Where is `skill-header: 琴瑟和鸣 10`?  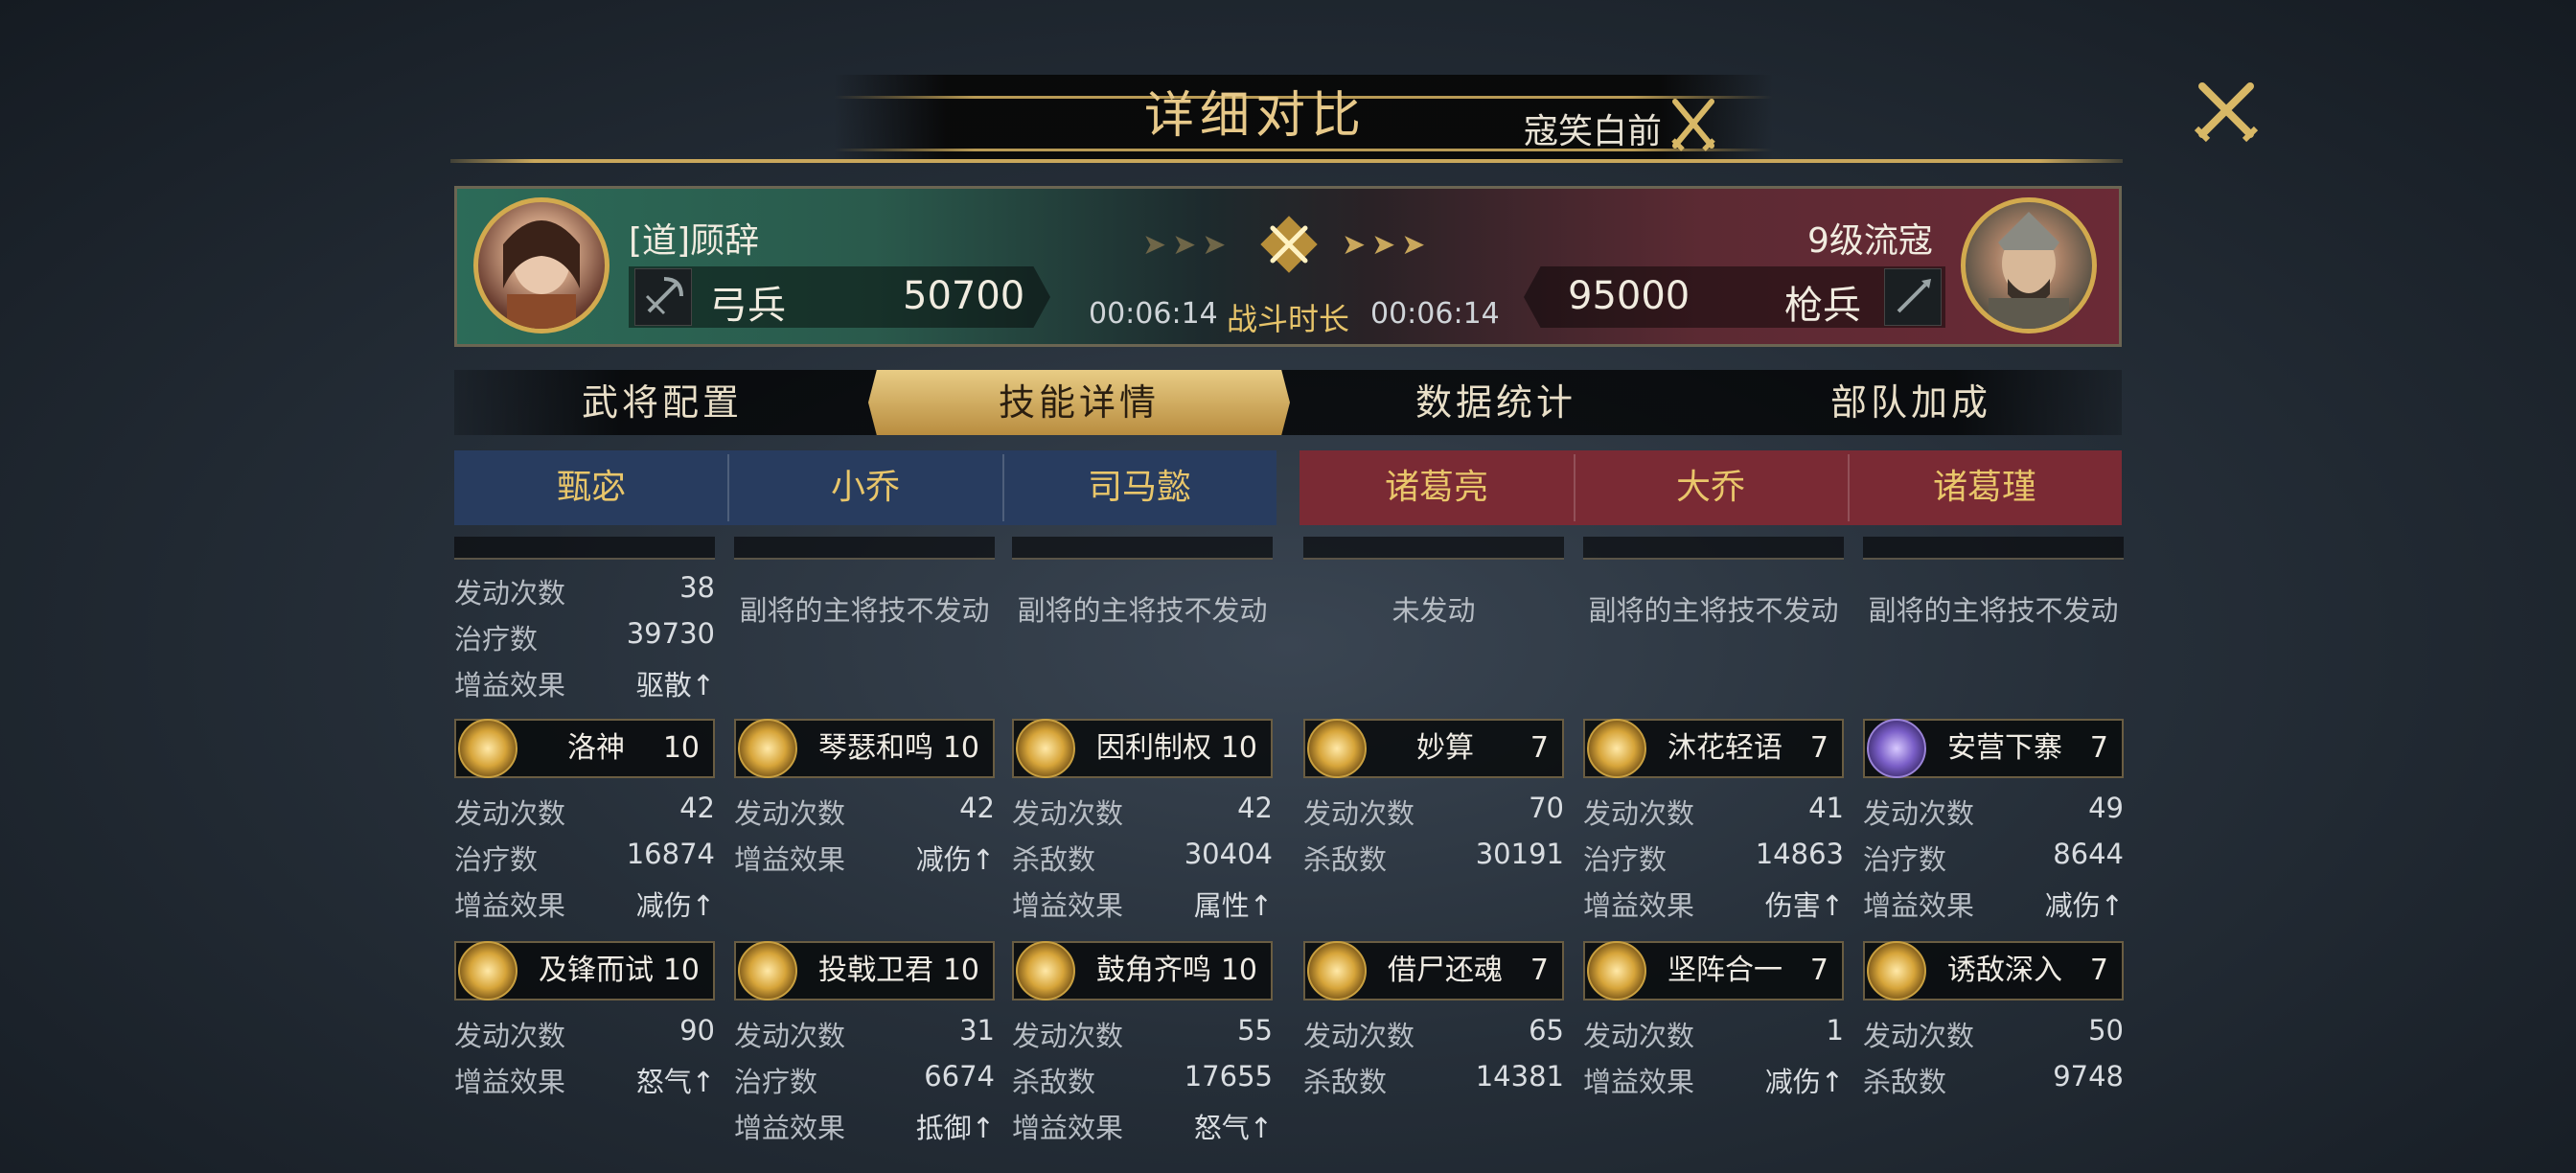 skill-header: 琴瑟和鸣 10 is located at coordinates (864, 748).